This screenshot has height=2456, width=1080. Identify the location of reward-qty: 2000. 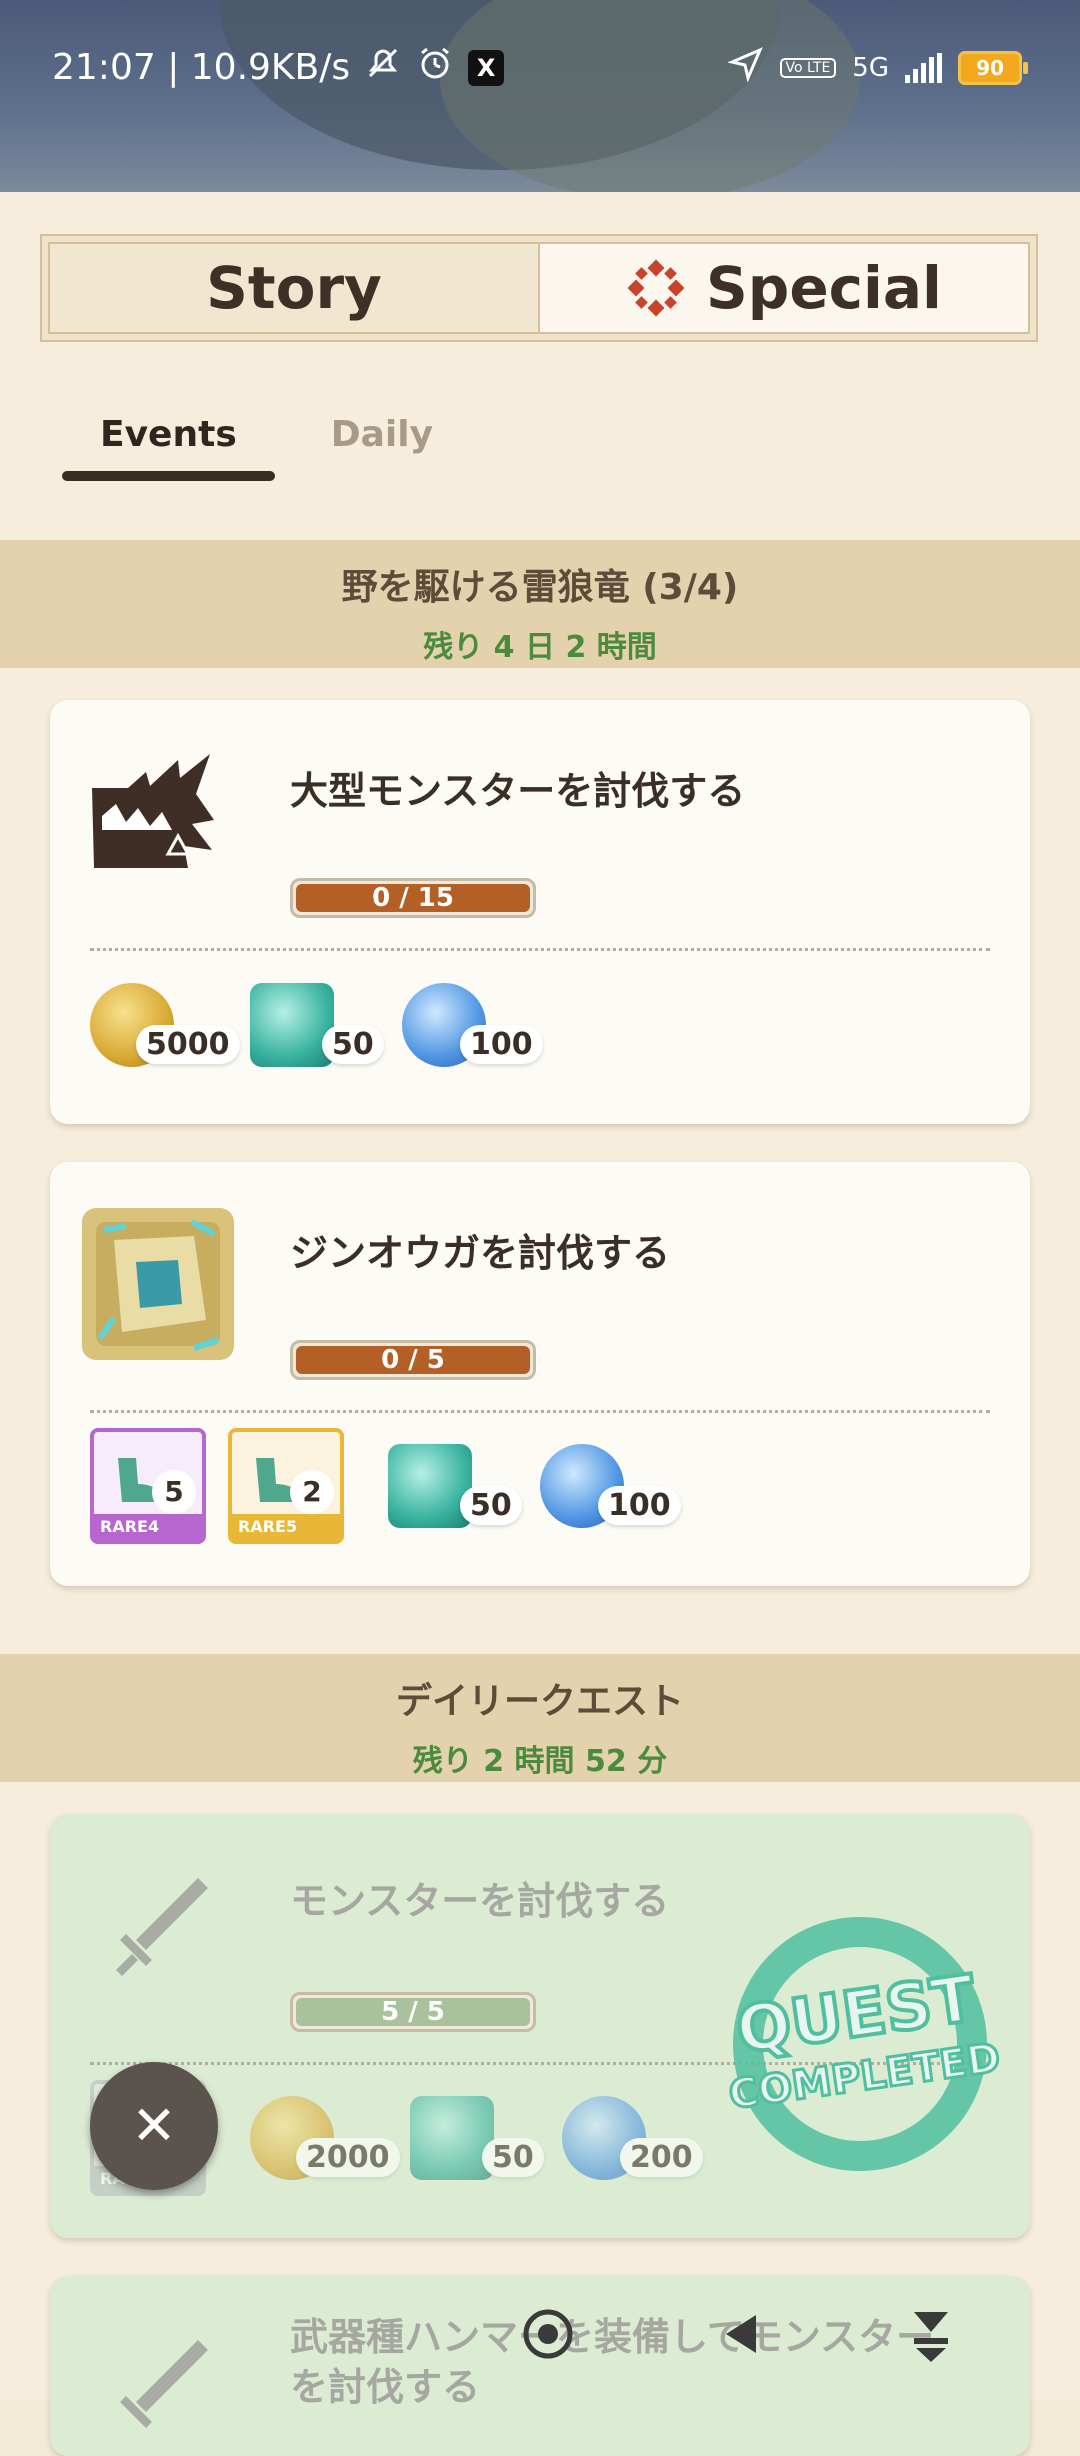
(348, 2157).